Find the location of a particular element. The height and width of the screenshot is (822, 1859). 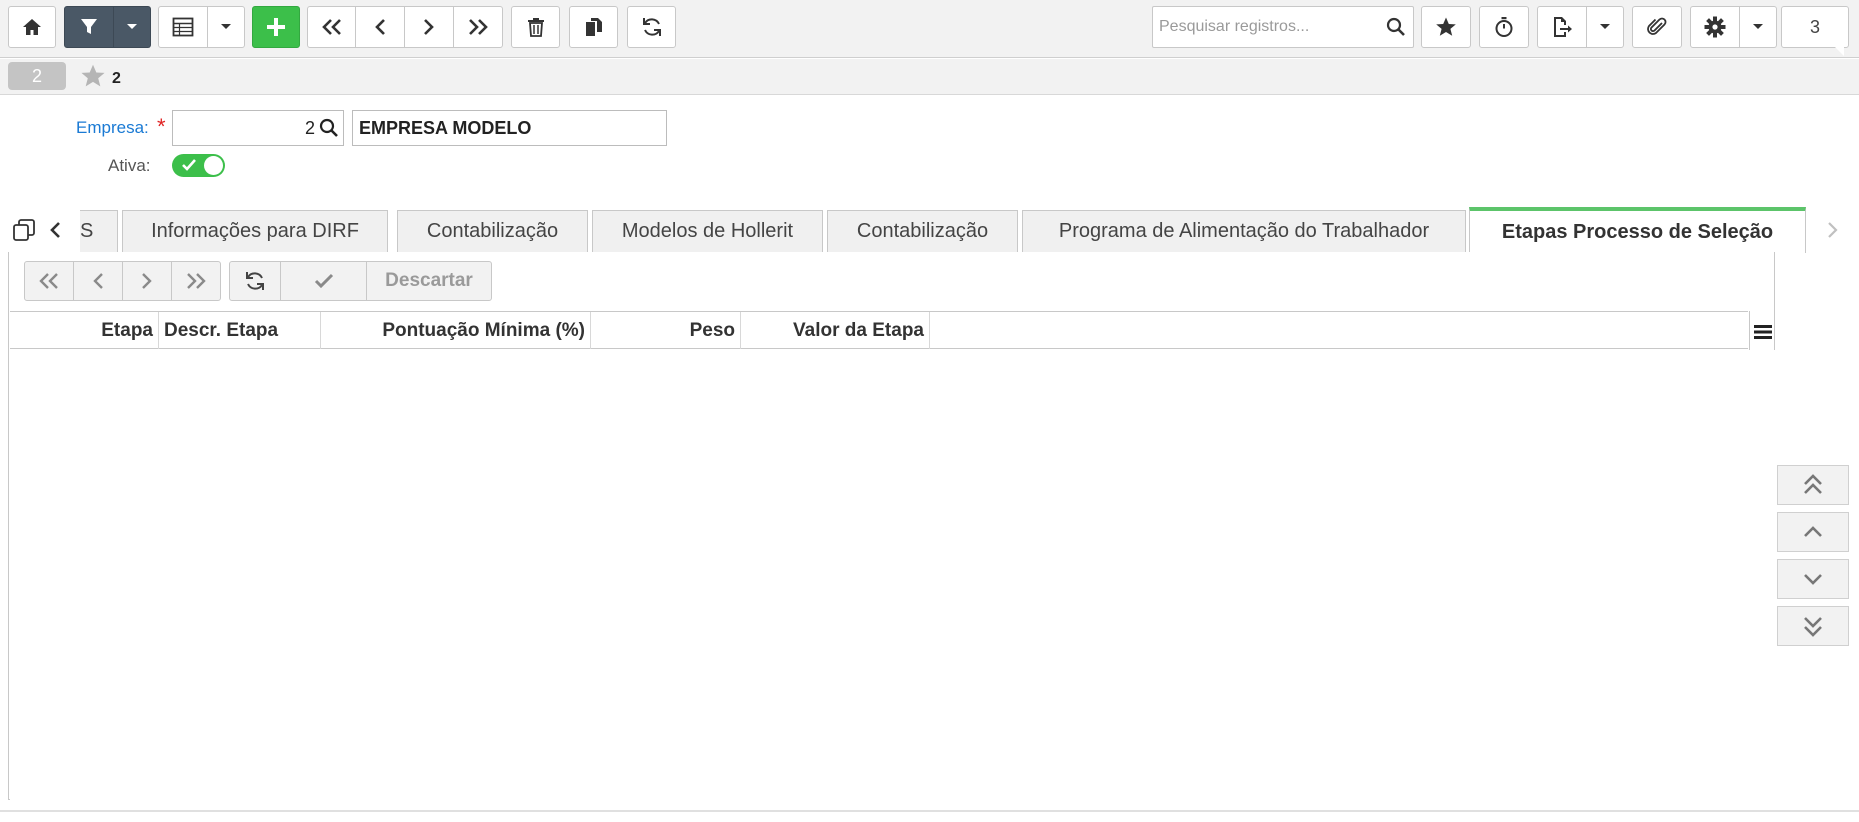

filter-dropdown-button is located at coordinates (132, 27).